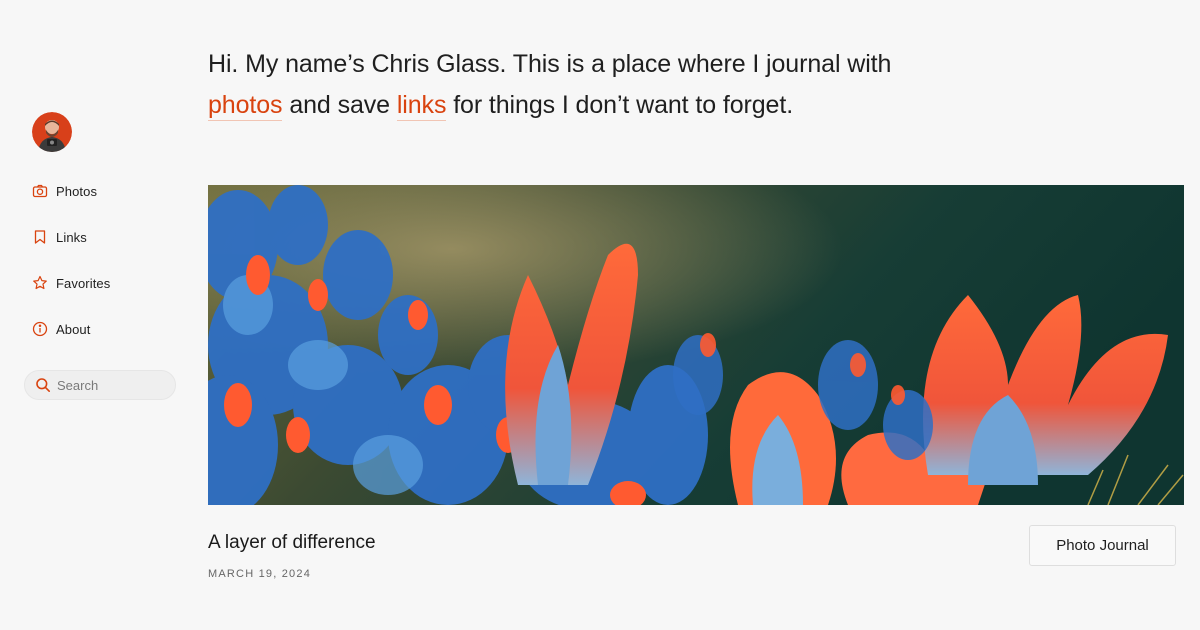 Image resolution: width=1200 pixels, height=630 pixels. Describe the element at coordinates (77, 191) in the screenshot. I see `sidebar-item-label: Photos` at that location.